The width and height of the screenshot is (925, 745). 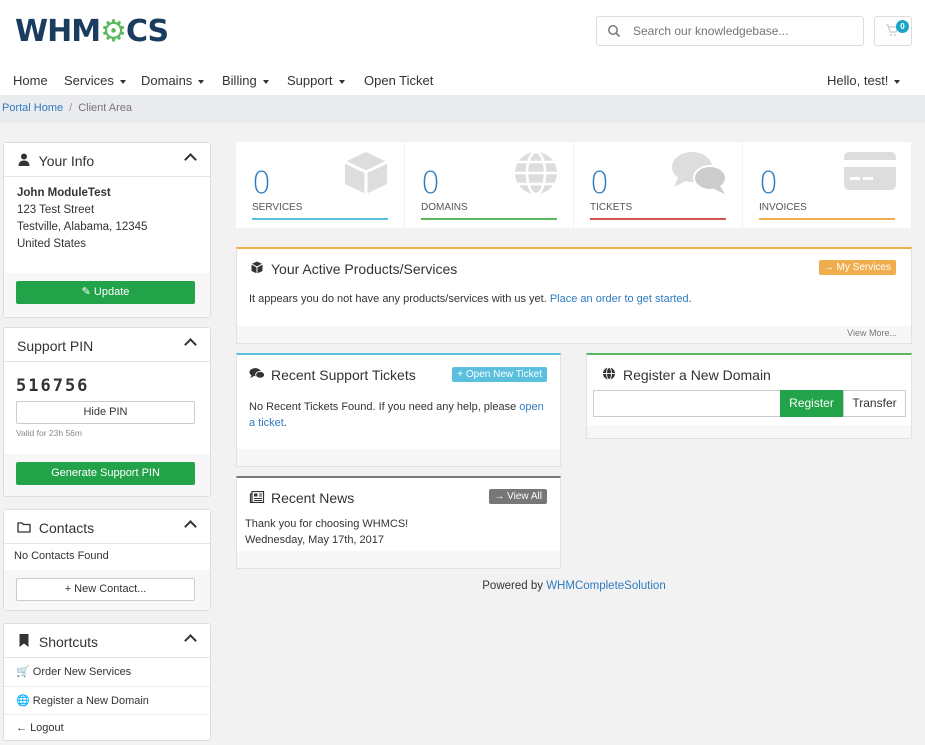 I want to click on recent-news-footer, so click(x=398, y=559).